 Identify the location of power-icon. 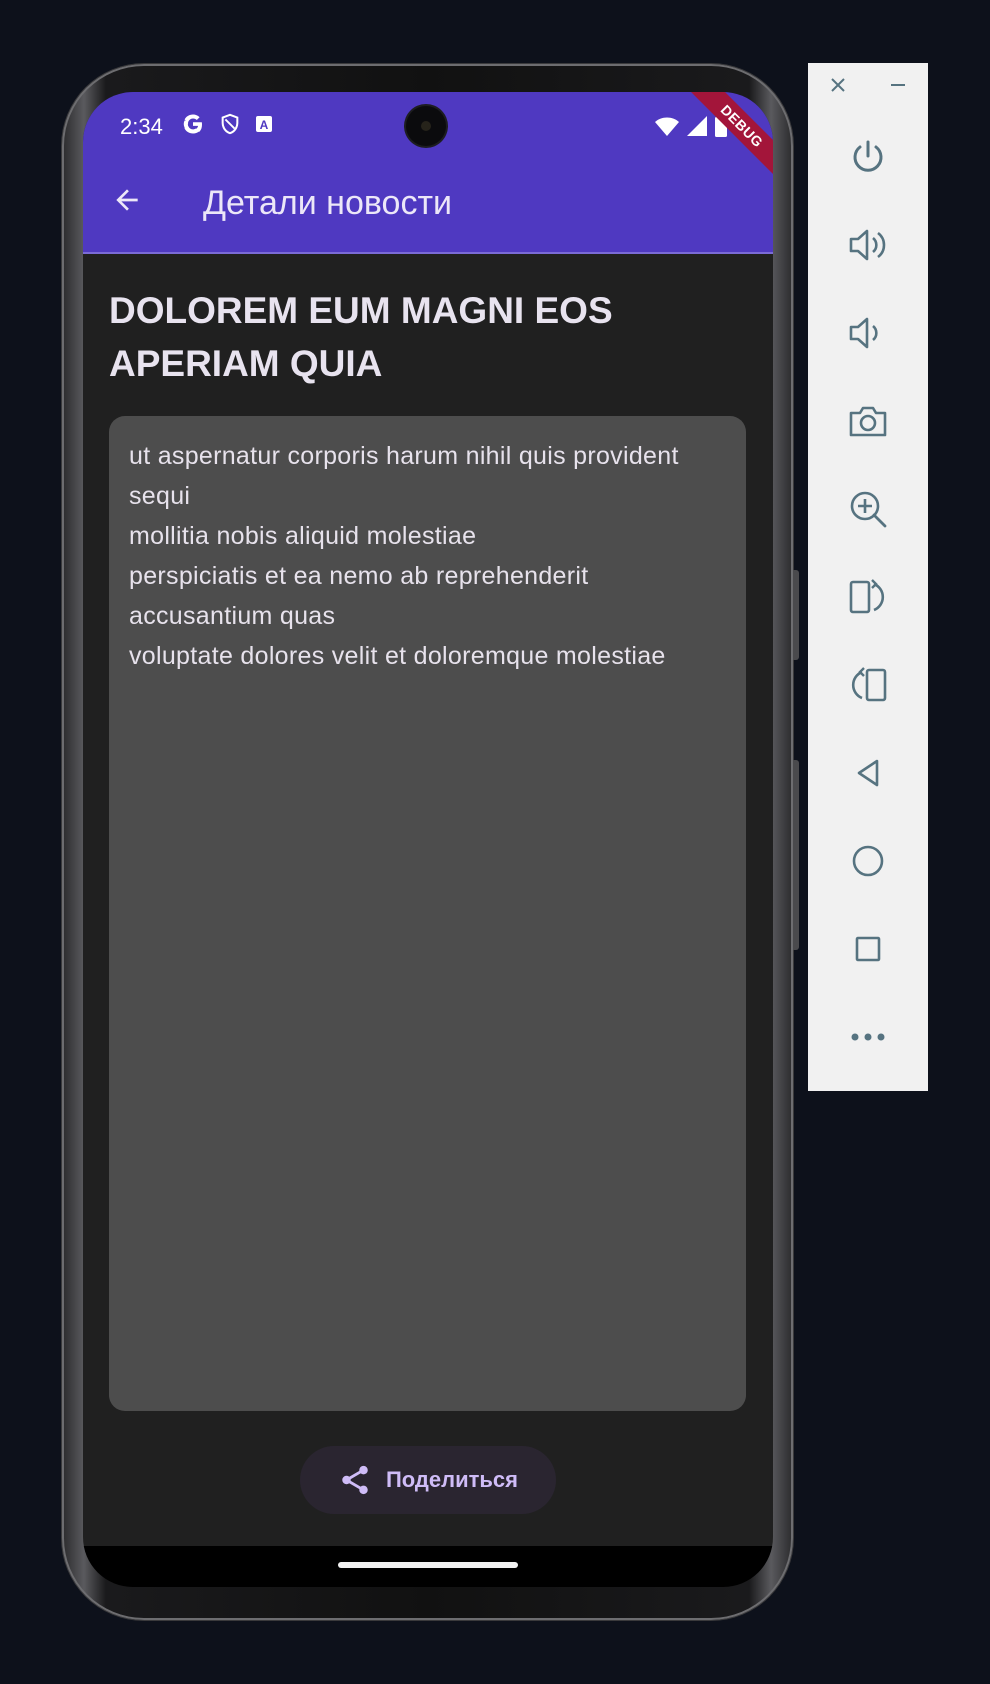
(868, 157).